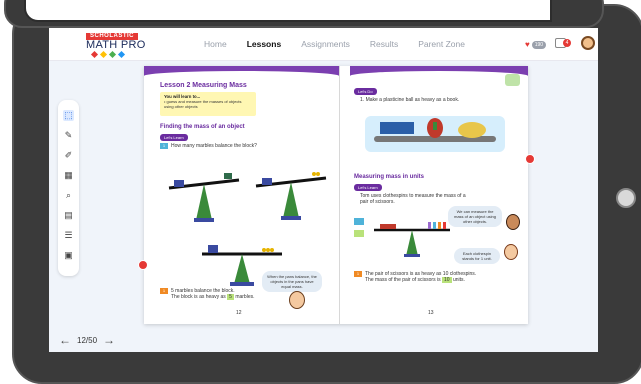 The width and height of the screenshot is (641, 384). What do you see at coordinates (68, 135) in the screenshot?
I see `pencil-icon: ✎` at bounding box center [68, 135].